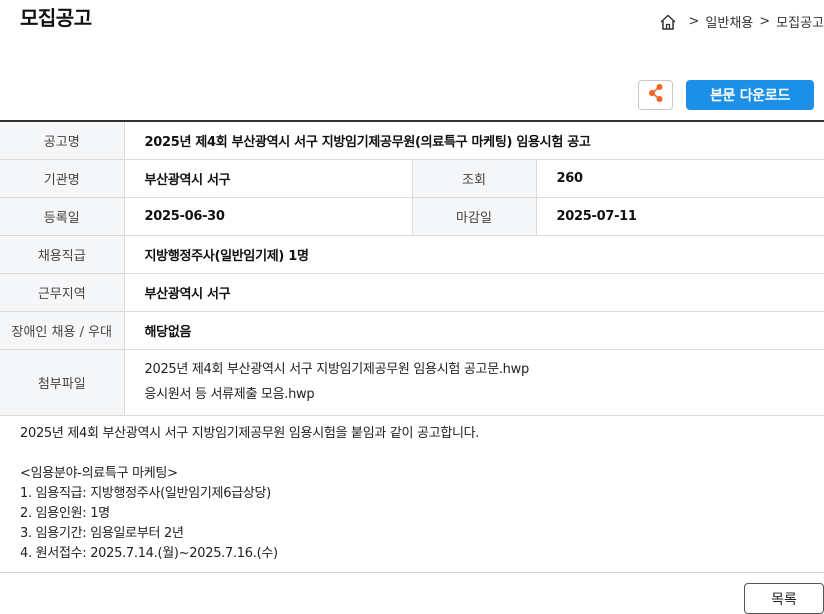  I want to click on agency-label: 기관명, so click(62, 178).